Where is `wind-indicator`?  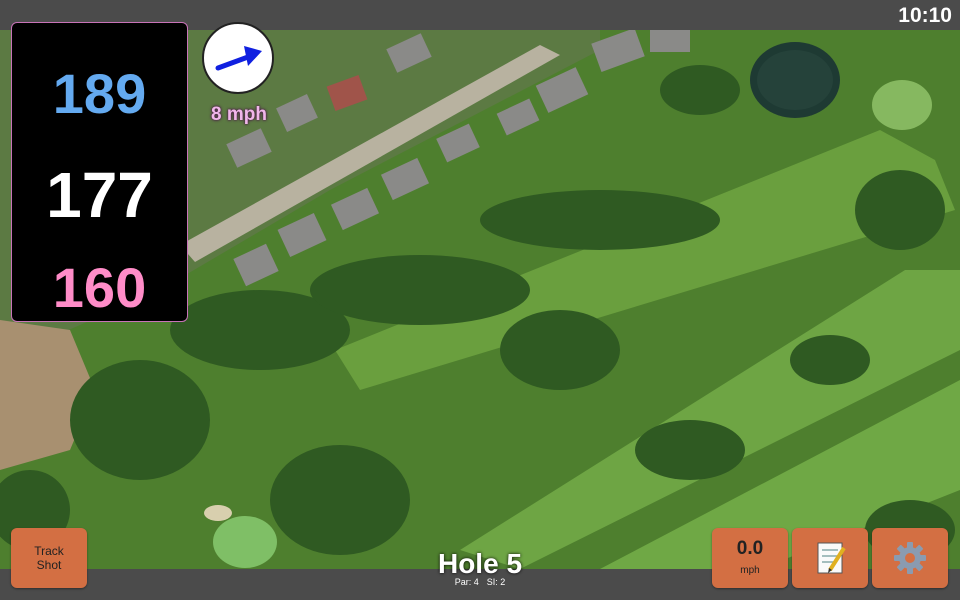 wind-indicator is located at coordinates (238, 58).